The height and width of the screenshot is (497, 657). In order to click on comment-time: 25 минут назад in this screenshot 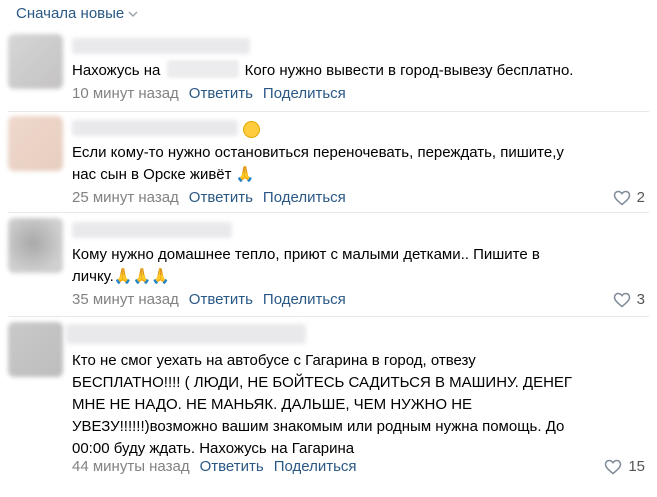, I will do `click(125, 197)`.